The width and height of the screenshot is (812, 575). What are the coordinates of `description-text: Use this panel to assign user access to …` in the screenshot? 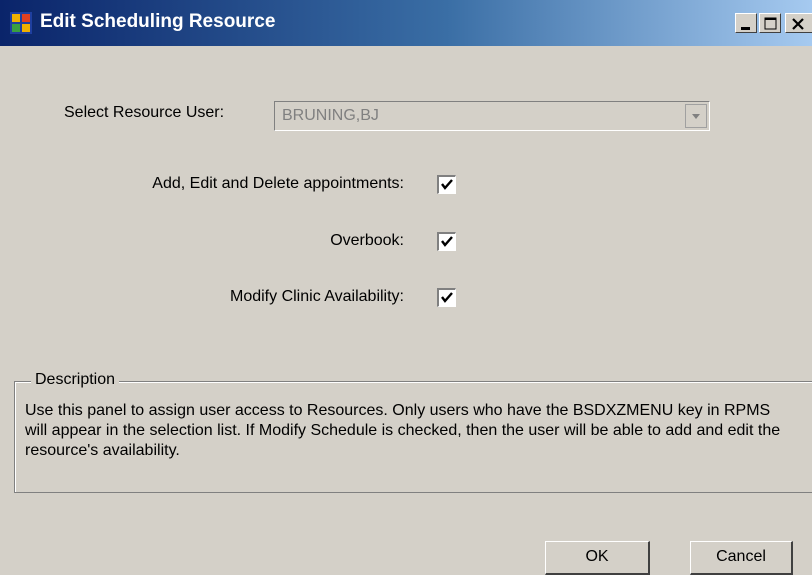 It's located at (403, 430).